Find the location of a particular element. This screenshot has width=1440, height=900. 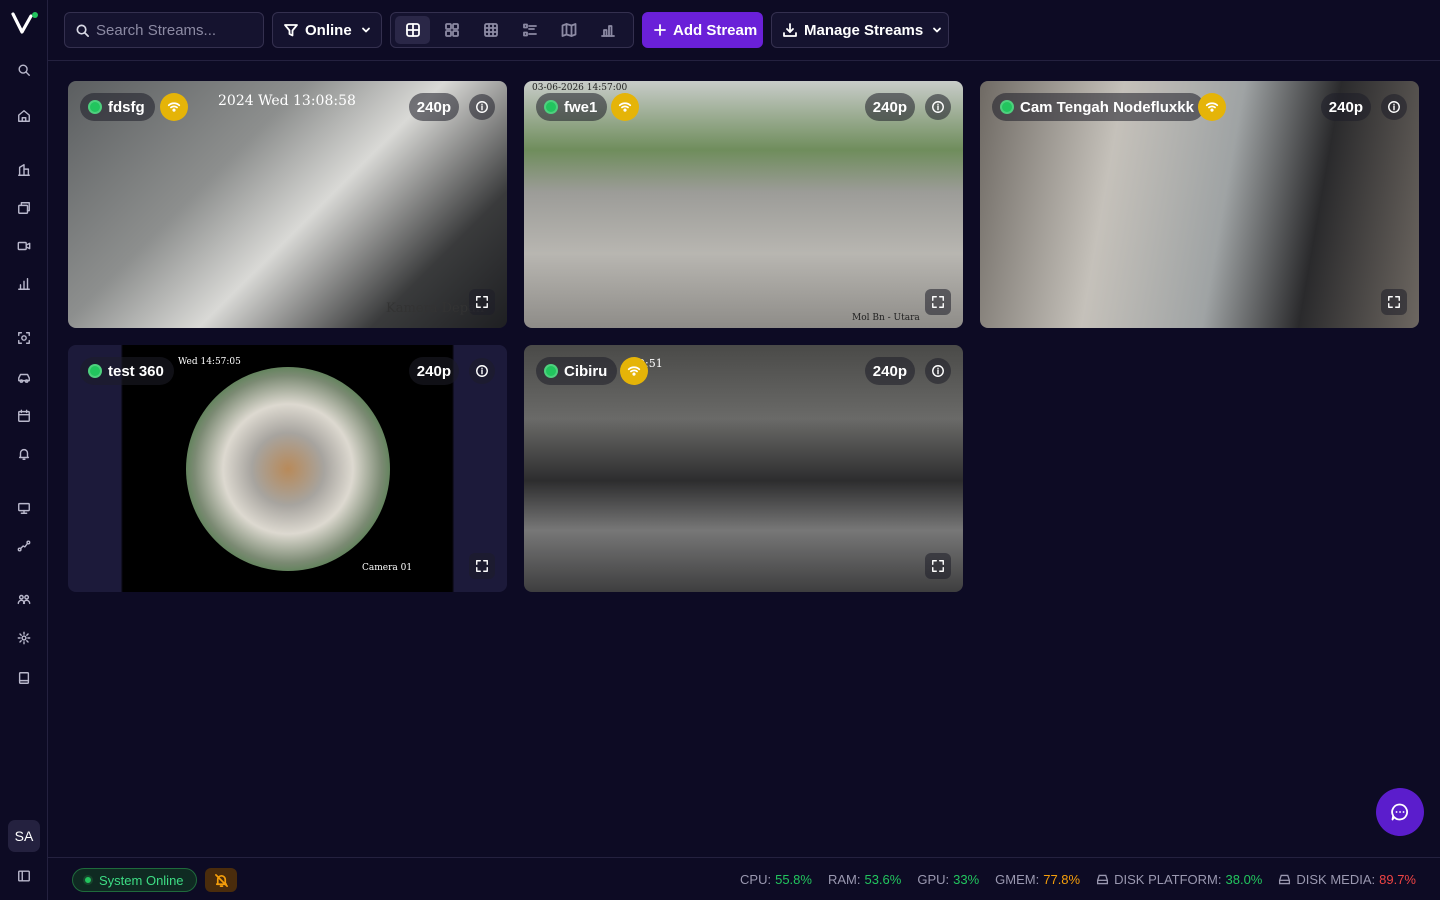

users-icon is located at coordinates (24, 599).